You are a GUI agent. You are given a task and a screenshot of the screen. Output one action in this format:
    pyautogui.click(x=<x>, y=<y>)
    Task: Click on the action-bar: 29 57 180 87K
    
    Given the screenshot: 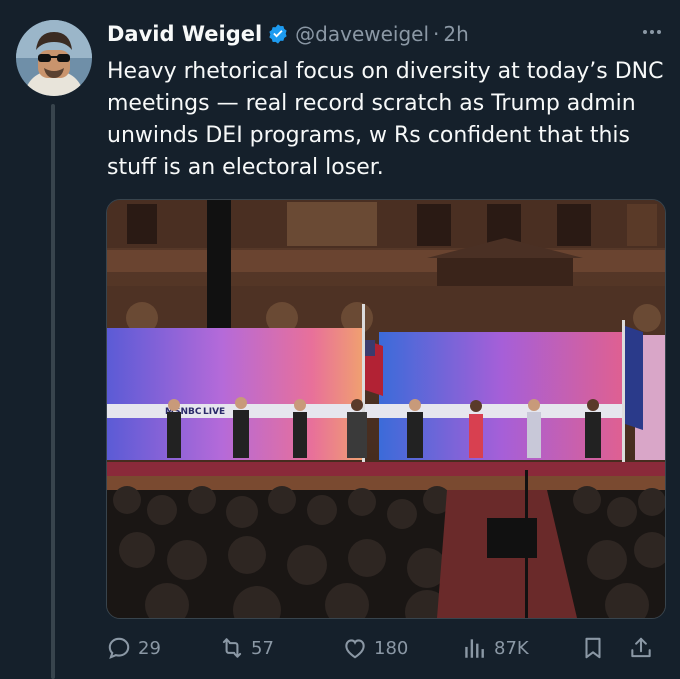 What is the action you would take?
    pyautogui.click(x=386, y=648)
    